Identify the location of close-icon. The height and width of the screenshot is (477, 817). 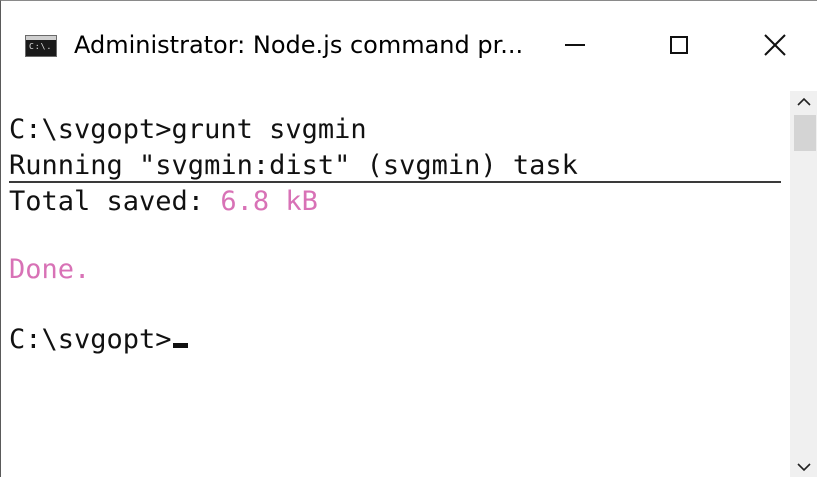
(775, 45).